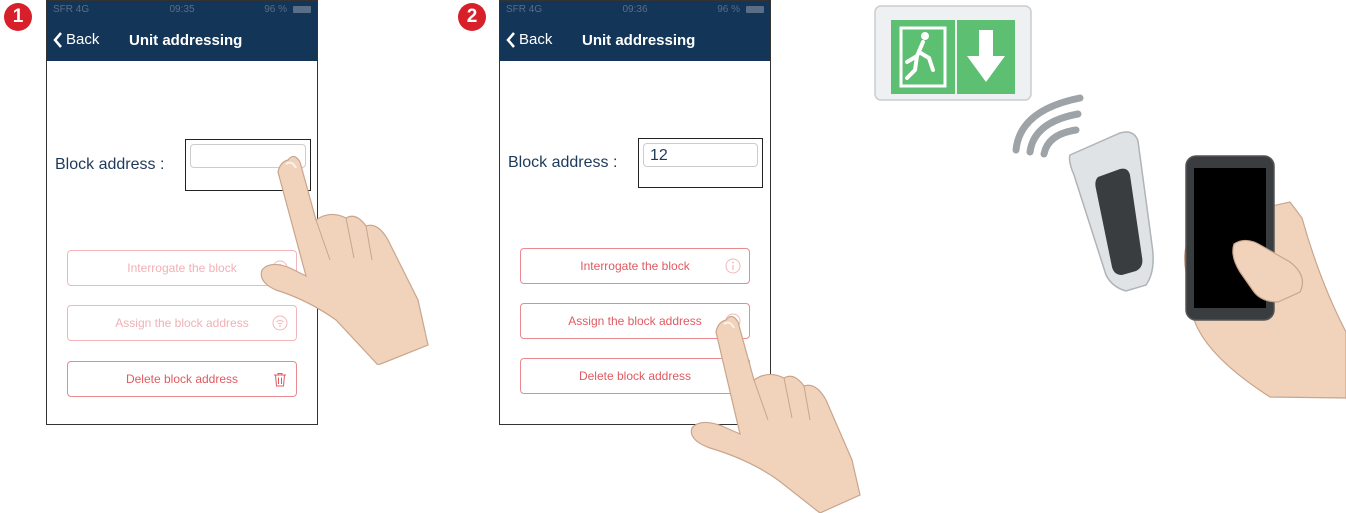  Describe the element at coordinates (472, 17) in the screenshot. I see `step-2-badge: 2` at that location.